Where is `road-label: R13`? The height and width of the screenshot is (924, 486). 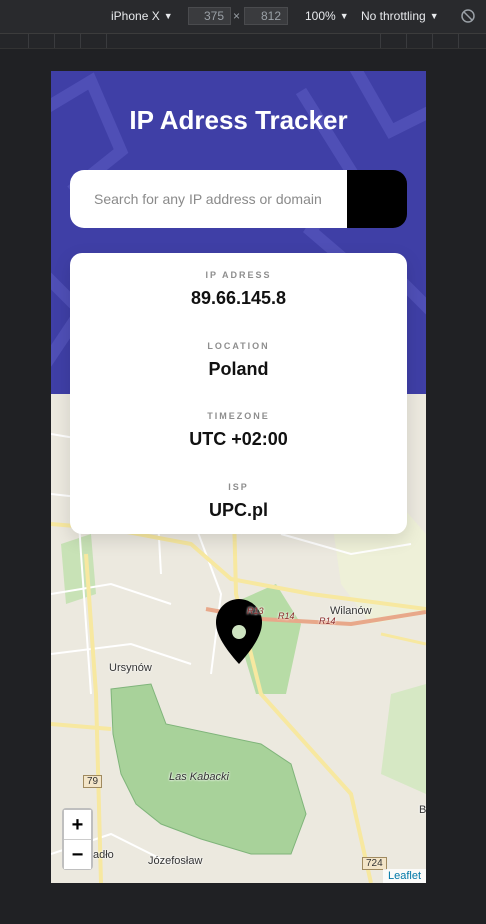
road-label: R13 is located at coordinates (255, 611).